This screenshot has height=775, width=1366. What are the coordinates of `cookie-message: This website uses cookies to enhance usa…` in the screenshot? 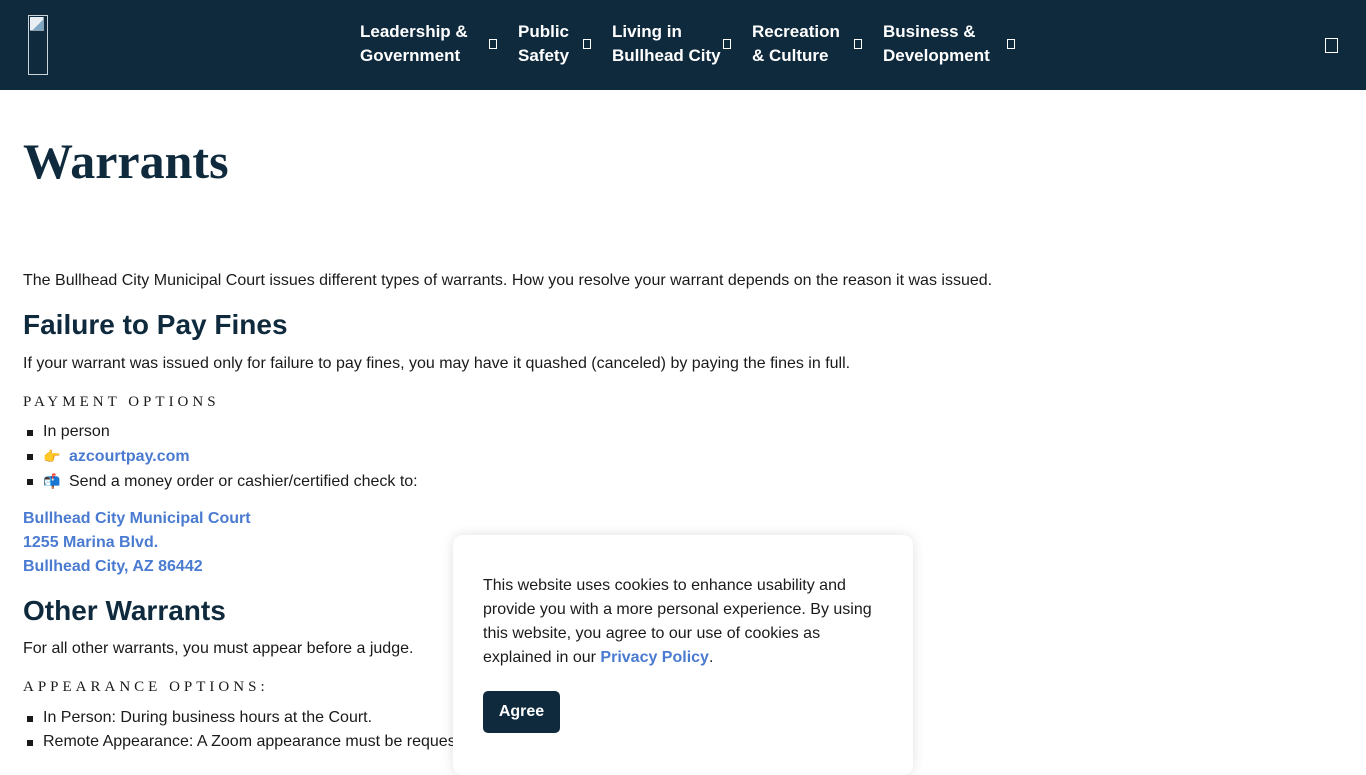 It's located at (683, 622).